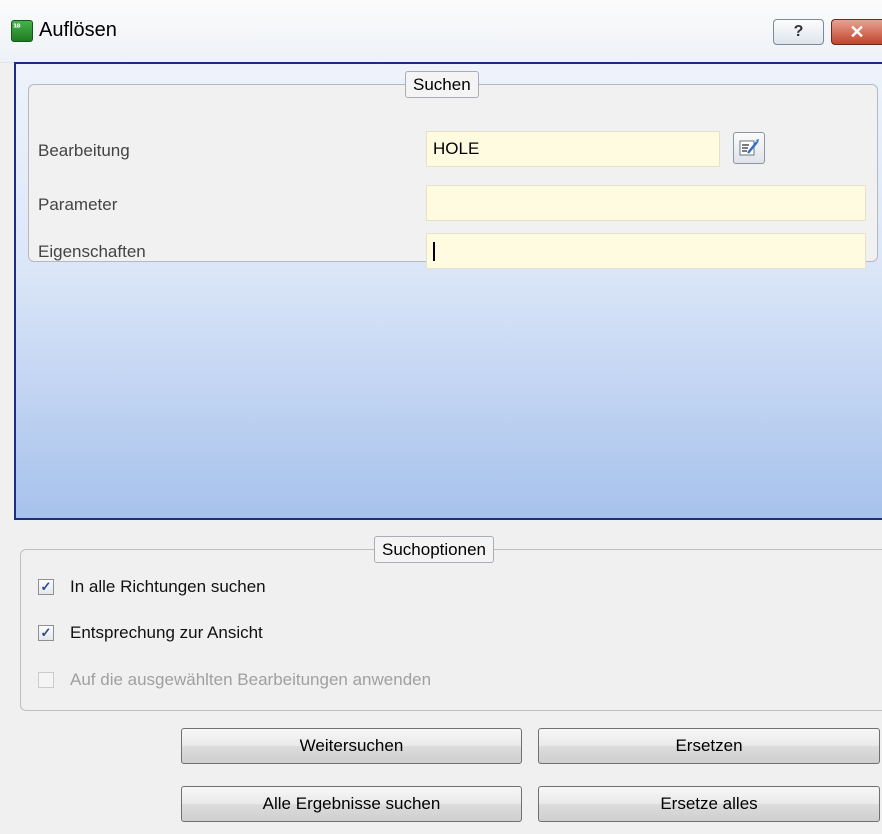 The width and height of the screenshot is (882, 834). What do you see at coordinates (441, 31) in the screenshot?
I see `title-bar: ¹⁸ Auflösen ? ✕` at bounding box center [441, 31].